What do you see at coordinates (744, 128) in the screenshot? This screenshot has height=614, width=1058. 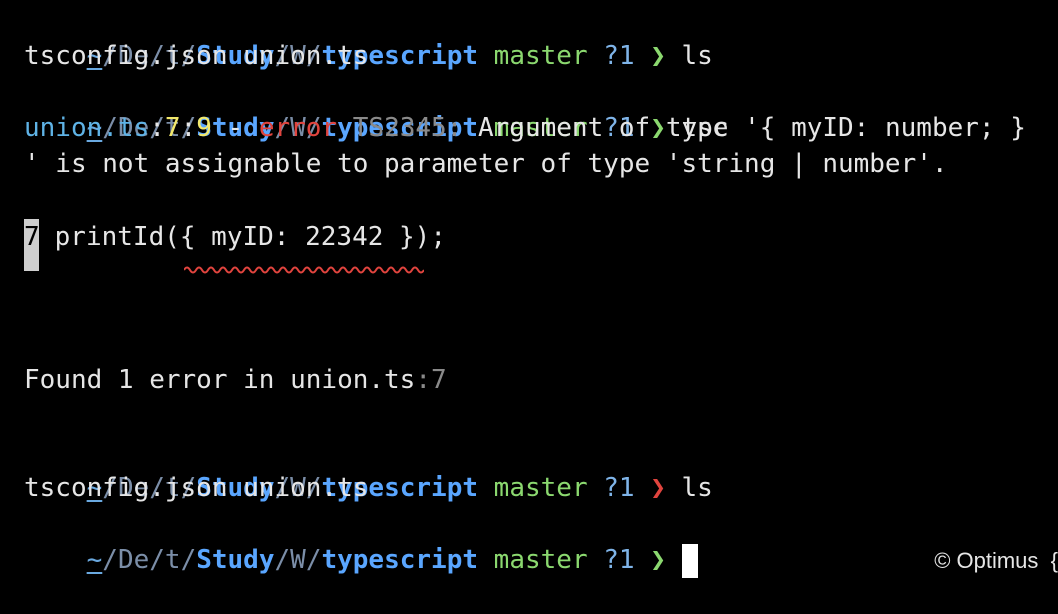 I see `error-message: Argument of type '{ myID: number; }` at bounding box center [744, 128].